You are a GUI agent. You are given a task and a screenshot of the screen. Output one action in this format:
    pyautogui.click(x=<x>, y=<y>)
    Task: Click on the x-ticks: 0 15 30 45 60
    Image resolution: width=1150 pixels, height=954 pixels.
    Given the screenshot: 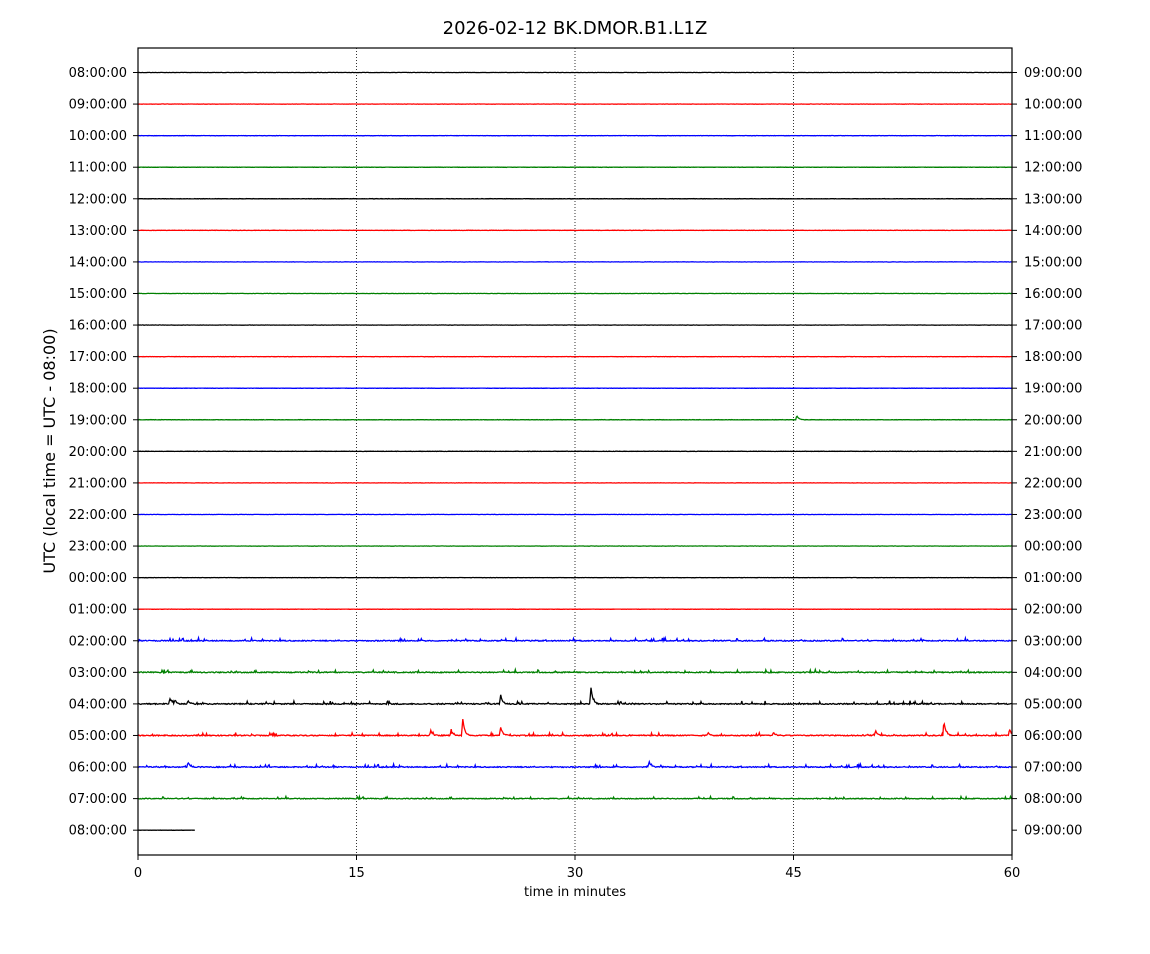 What is the action you would take?
    pyautogui.click(x=577, y=868)
    